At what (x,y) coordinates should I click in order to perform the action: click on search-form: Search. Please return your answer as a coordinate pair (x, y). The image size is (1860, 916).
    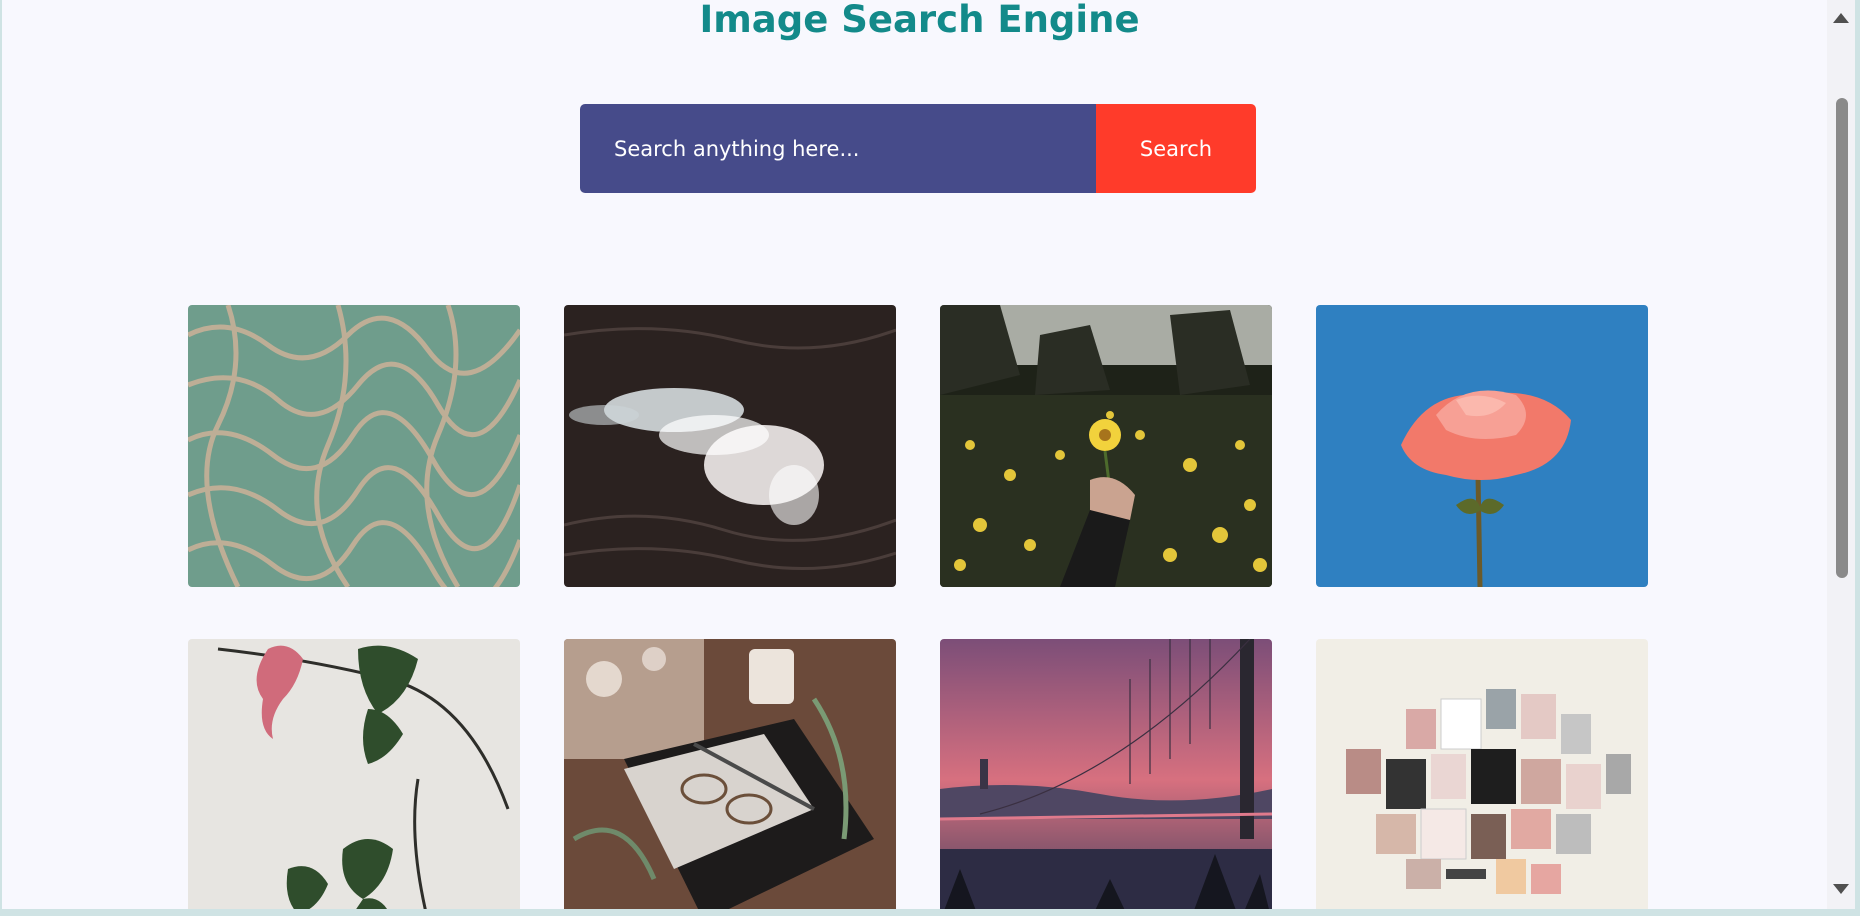
    Looking at the image, I should click on (918, 148).